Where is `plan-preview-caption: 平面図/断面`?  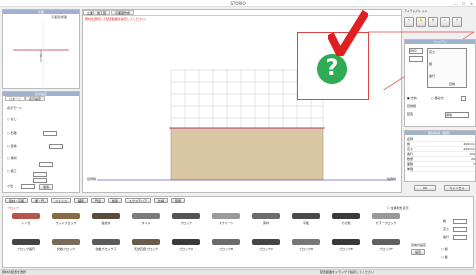
plan-preview-caption: 平面図/断面 is located at coordinates (59, 17).